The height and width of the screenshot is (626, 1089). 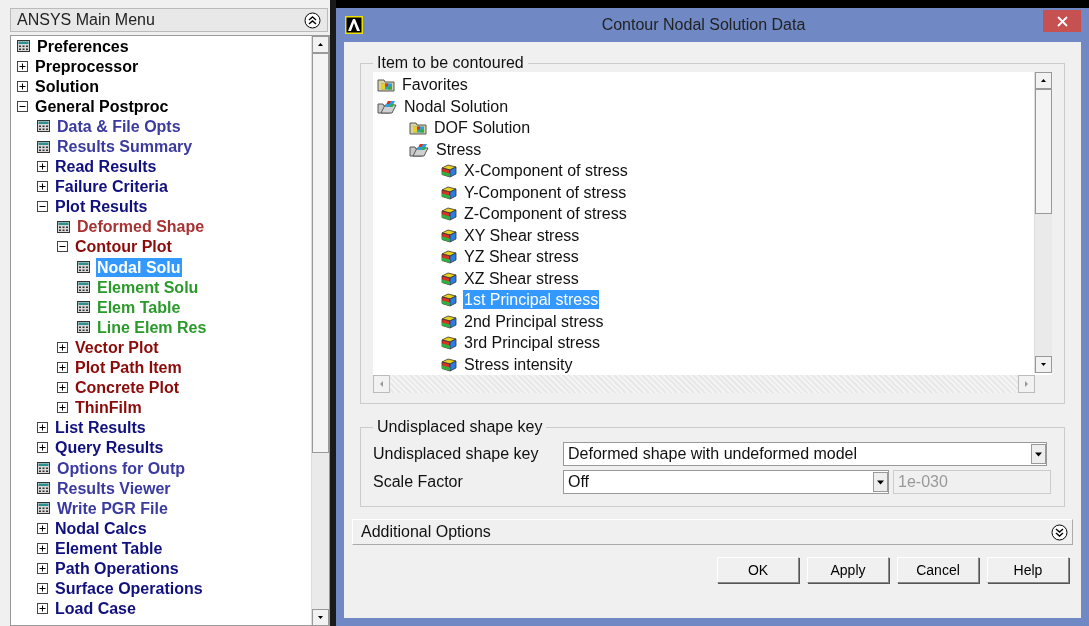 I want to click on menu-item: Preprocessor, so click(x=87, y=66).